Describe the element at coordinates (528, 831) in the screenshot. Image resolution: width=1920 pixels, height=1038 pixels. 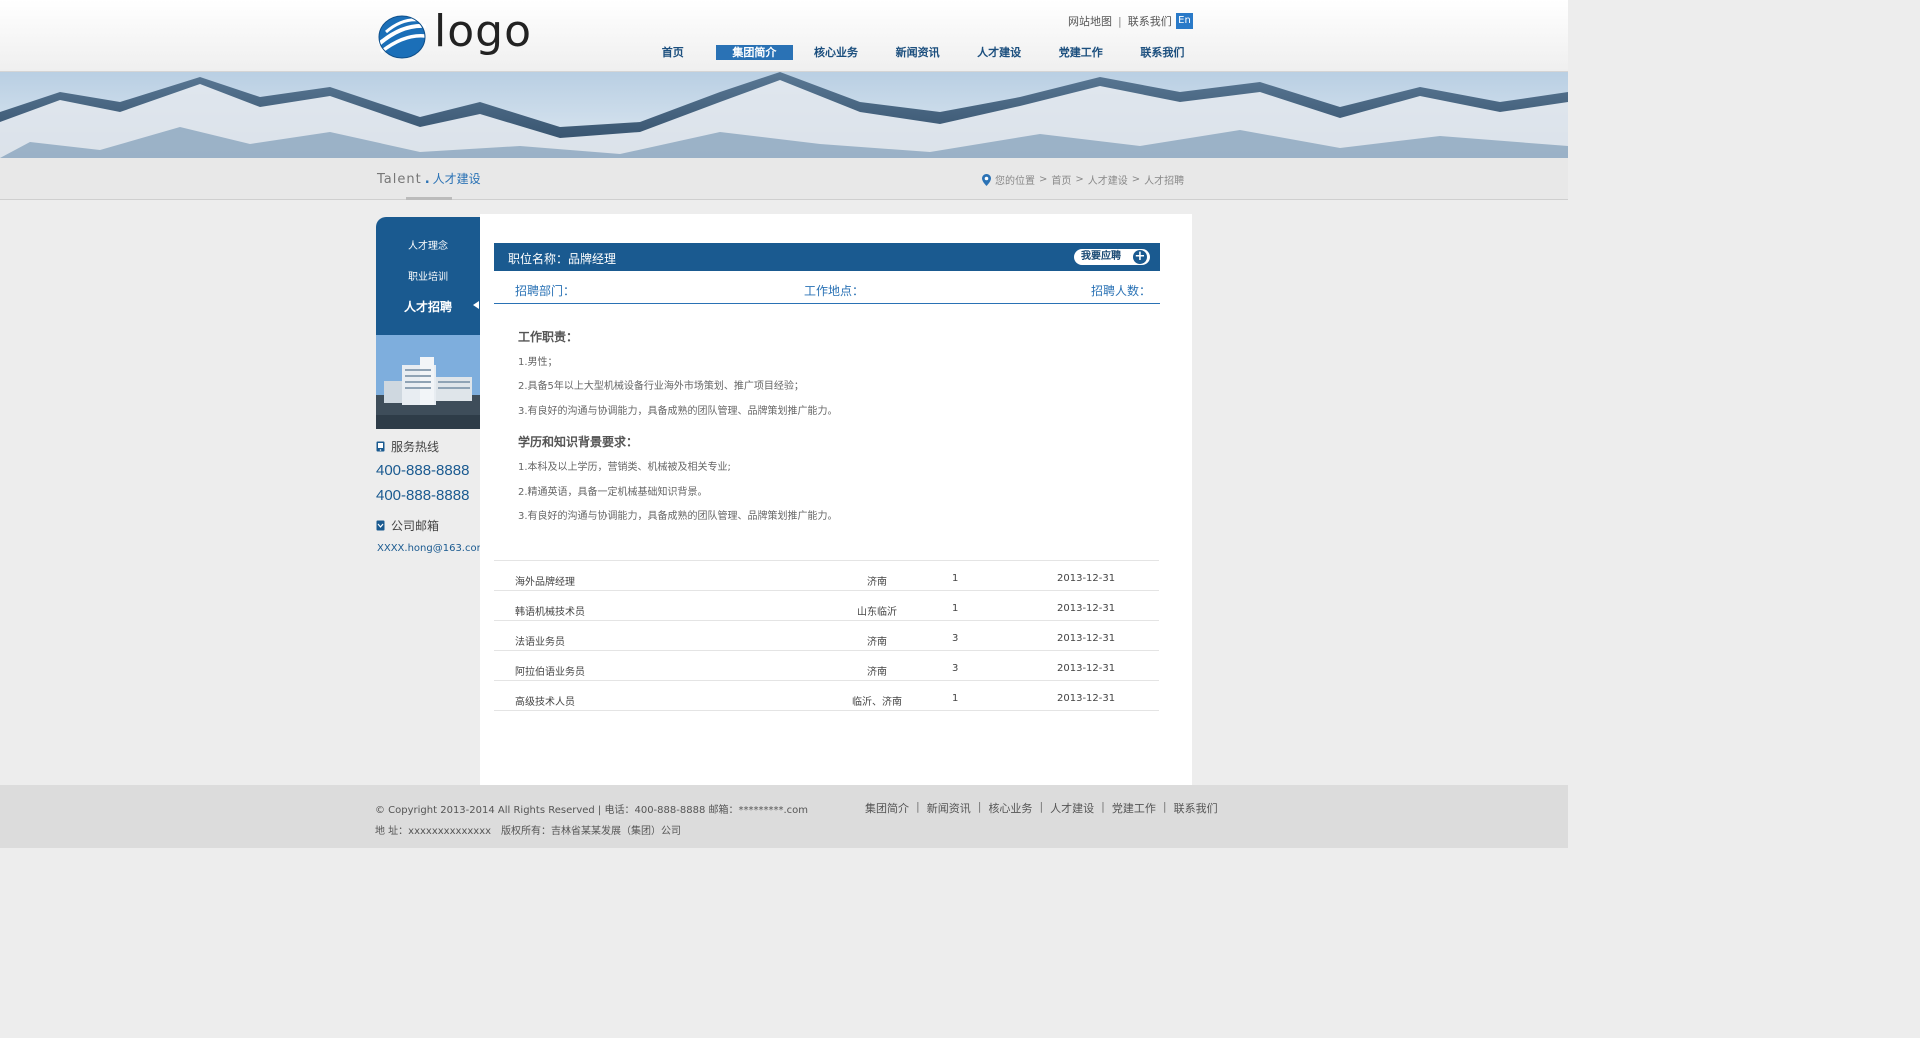
I see `address-text: 地 址：xxxxxxxxxxxxxx 版权所有：吉林省某某发展（集团）公司` at that location.